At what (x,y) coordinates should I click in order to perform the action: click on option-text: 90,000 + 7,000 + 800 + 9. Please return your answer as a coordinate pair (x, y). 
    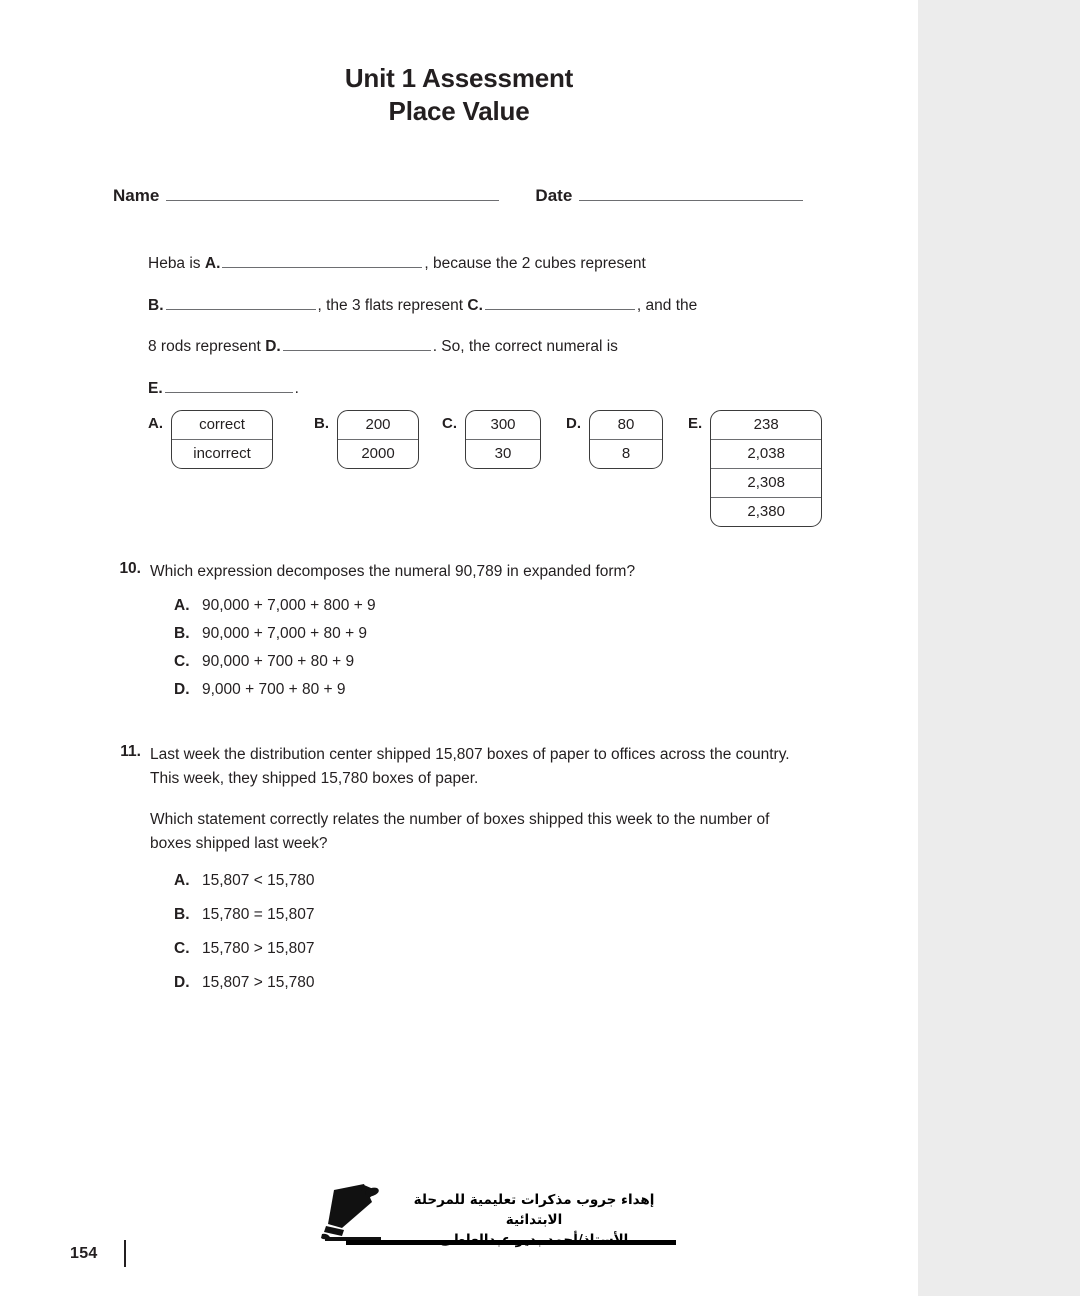
    Looking at the image, I should click on (289, 605).